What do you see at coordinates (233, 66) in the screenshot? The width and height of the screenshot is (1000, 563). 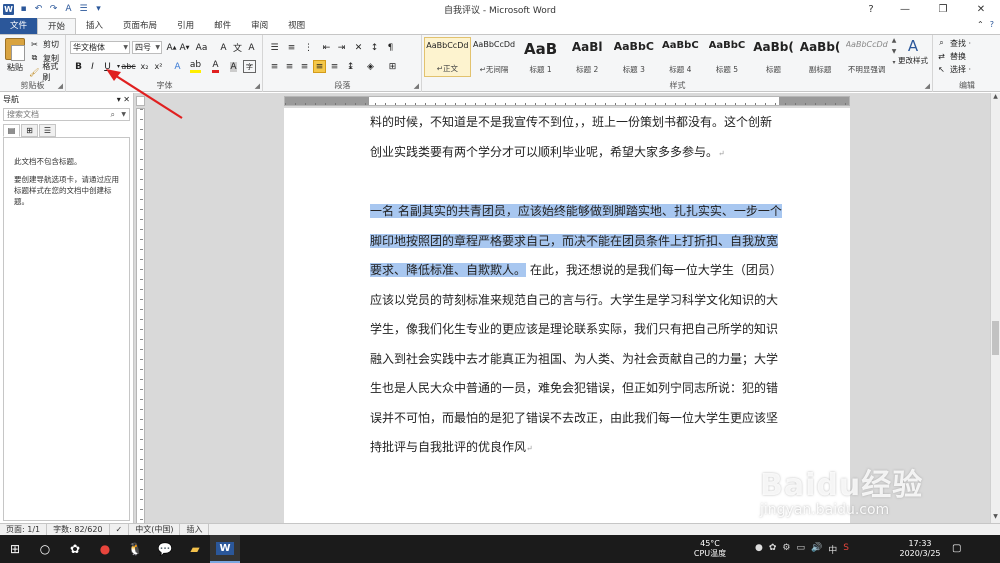 I see `character-shading-icon: A` at bounding box center [233, 66].